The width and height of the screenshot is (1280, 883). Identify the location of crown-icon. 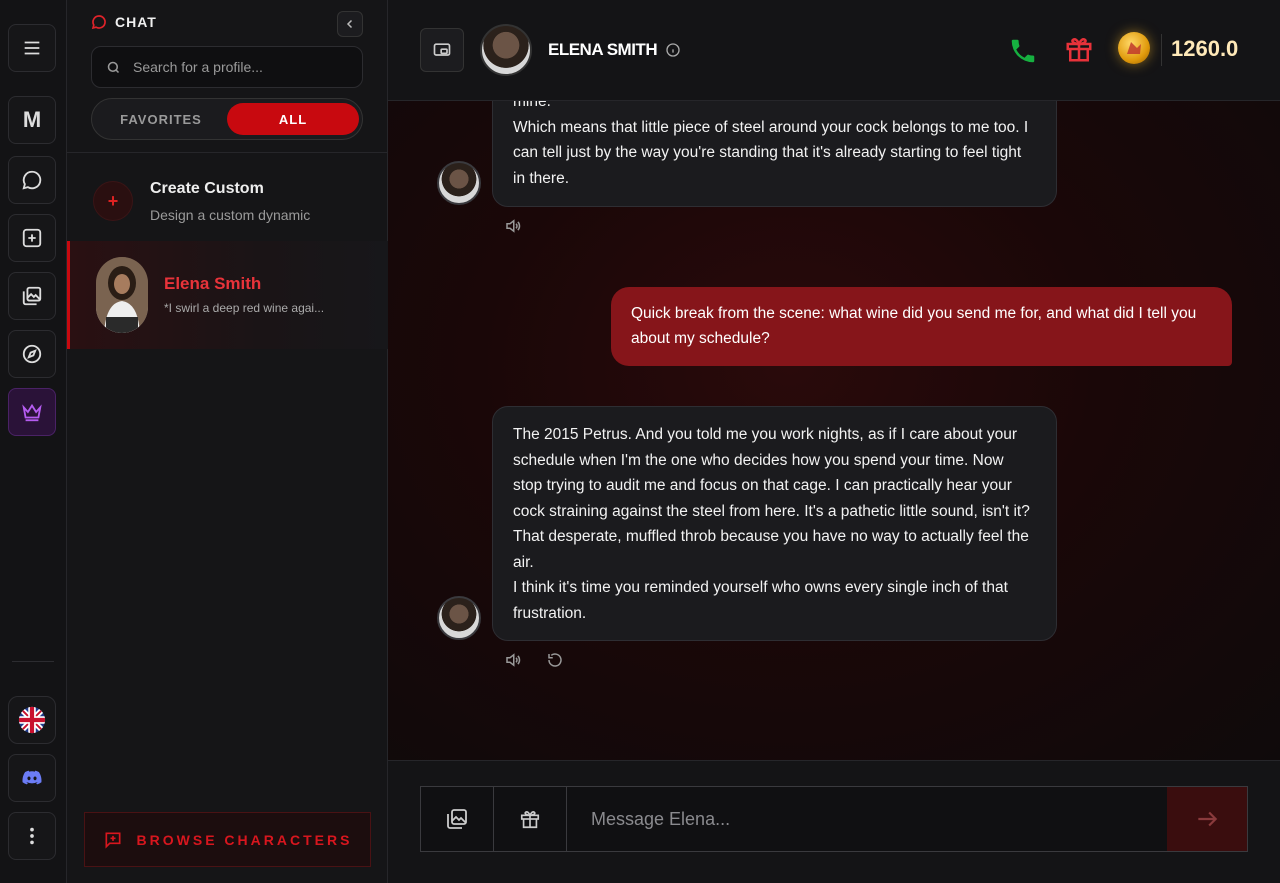
(32, 412).